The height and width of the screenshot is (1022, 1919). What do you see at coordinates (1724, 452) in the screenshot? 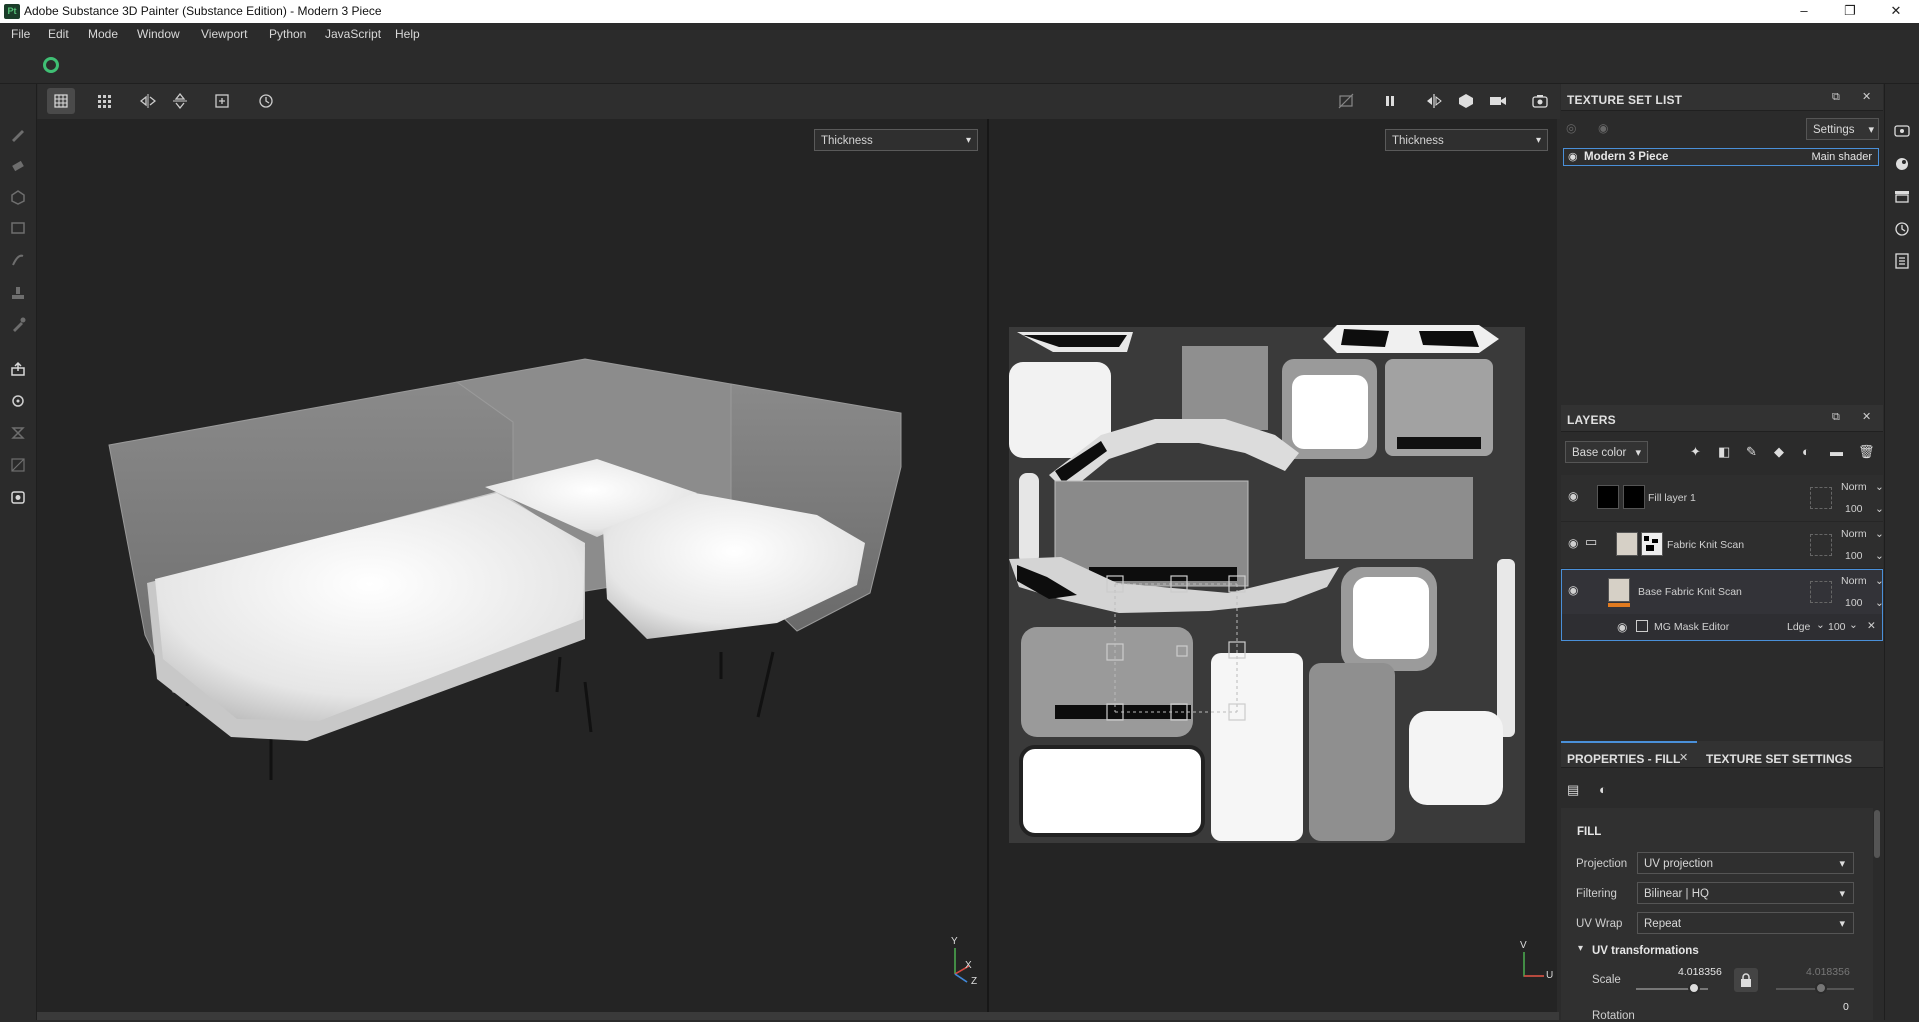
I see `add-mask-icon: ◧` at bounding box center [1724, 452].